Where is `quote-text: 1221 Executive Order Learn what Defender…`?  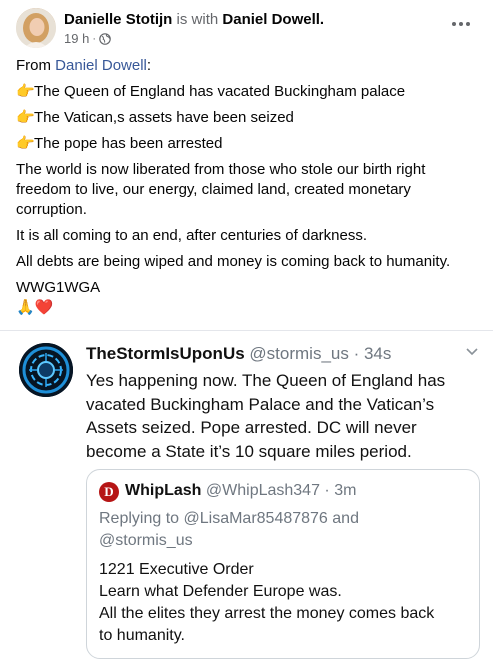
quote-text: 1221 Executive Order Learn what Defender… is located at coordinates (286, 603).